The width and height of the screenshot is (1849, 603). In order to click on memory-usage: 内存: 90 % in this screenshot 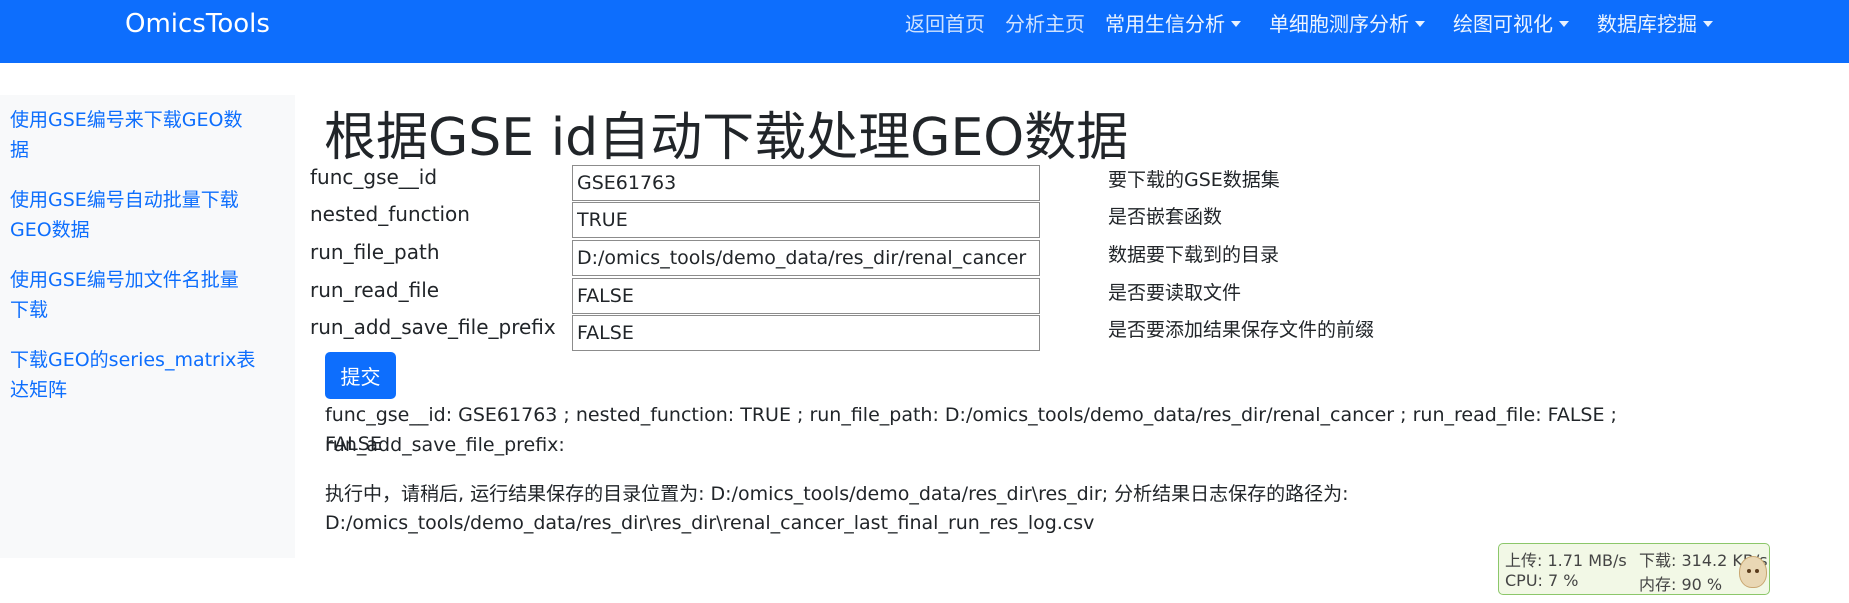, I will do `click(1681, 584)`.